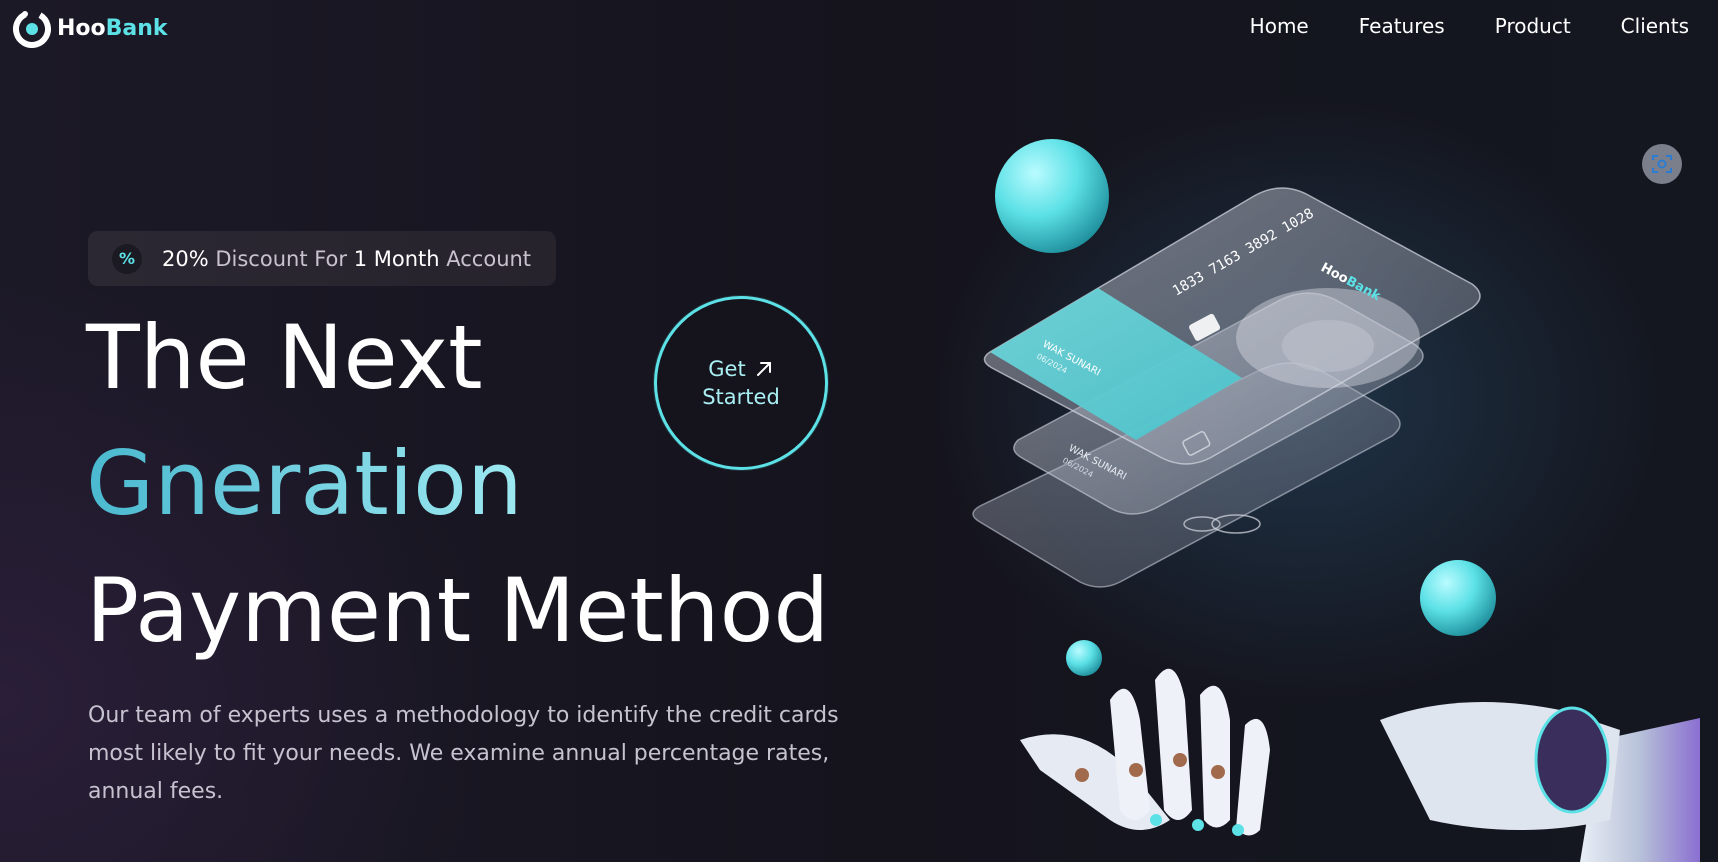 The height and width of the screenshot is (862, 1718). I want to click on get-started-label-1: Get, so click(727, 369).